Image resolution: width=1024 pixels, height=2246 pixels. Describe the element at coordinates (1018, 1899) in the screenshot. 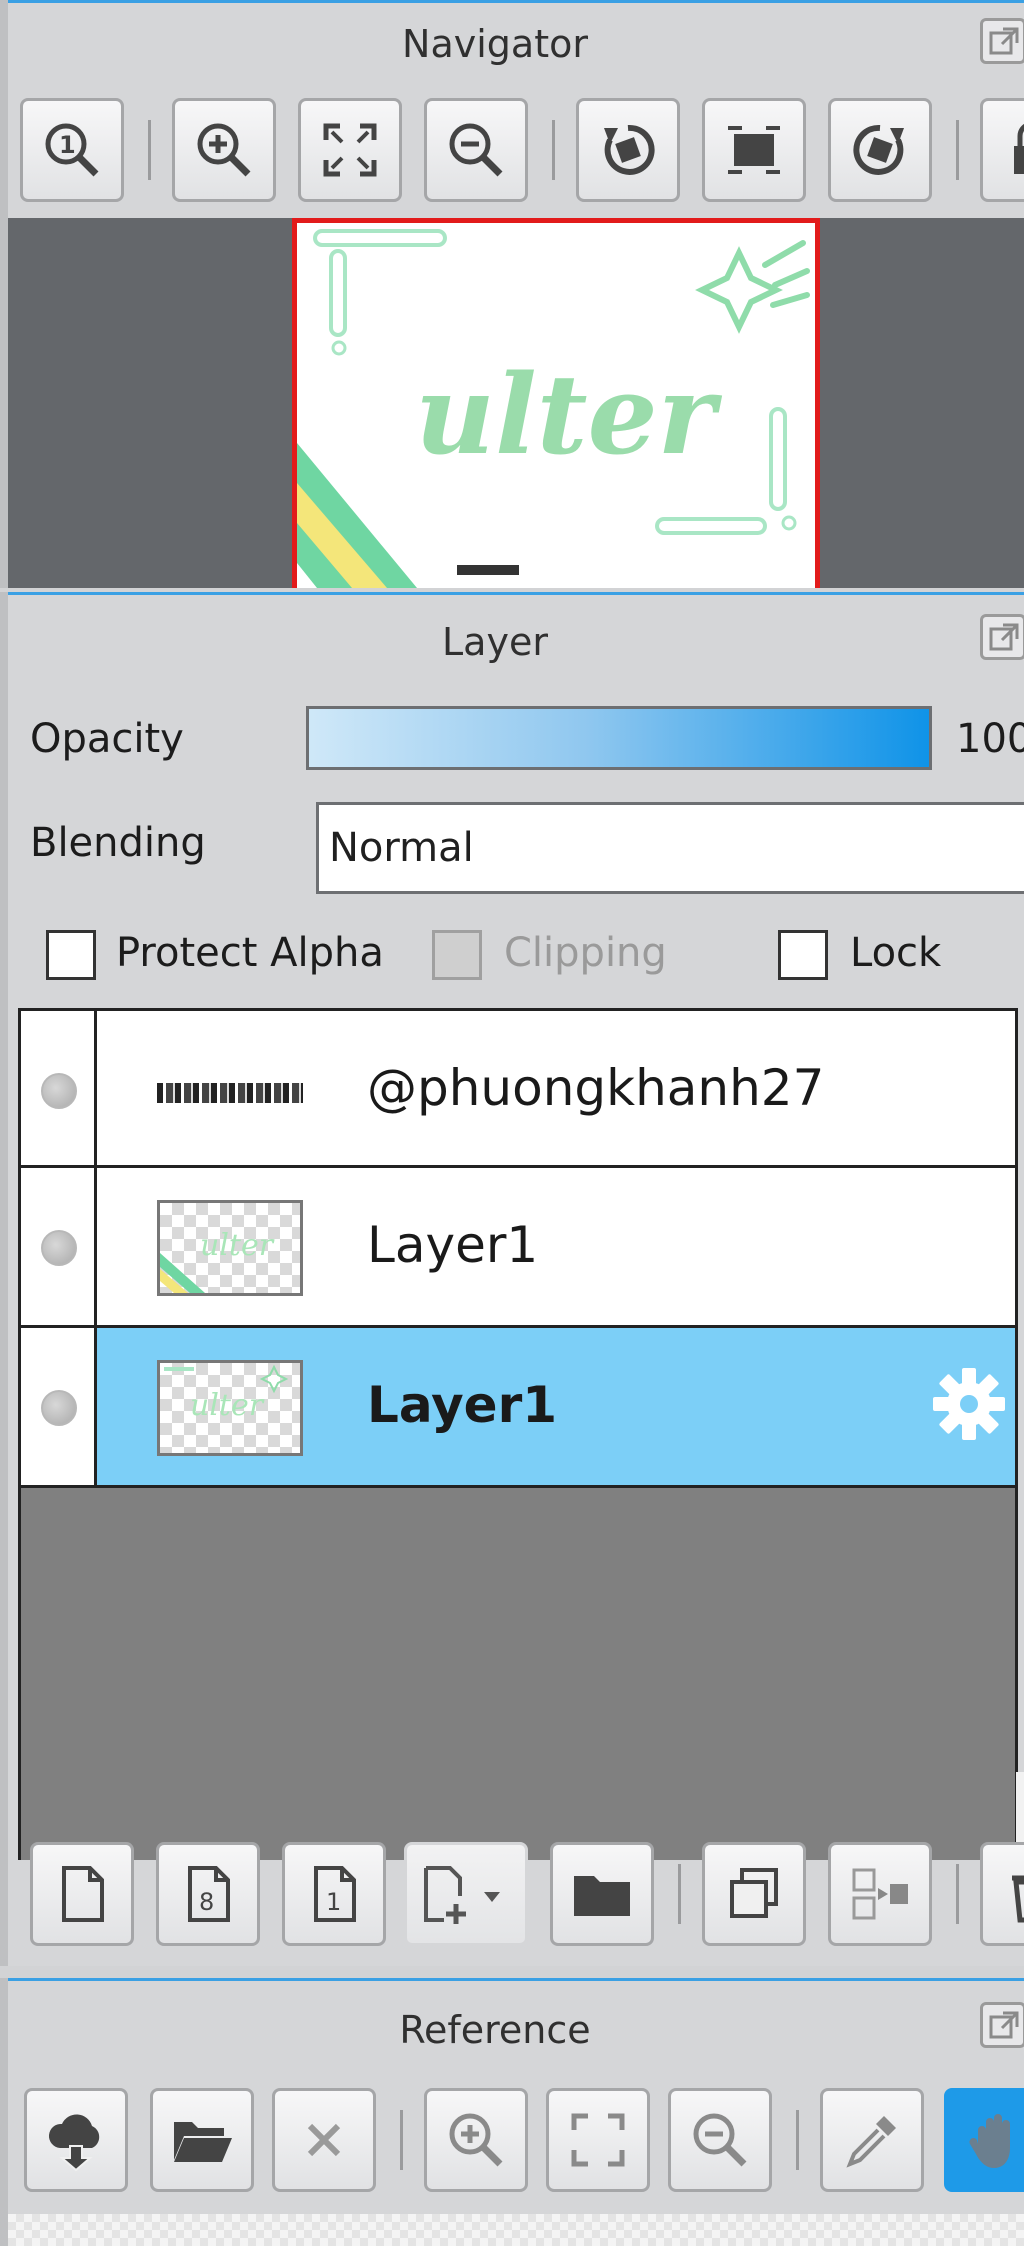

I see `delete-layer-icon` at that location.